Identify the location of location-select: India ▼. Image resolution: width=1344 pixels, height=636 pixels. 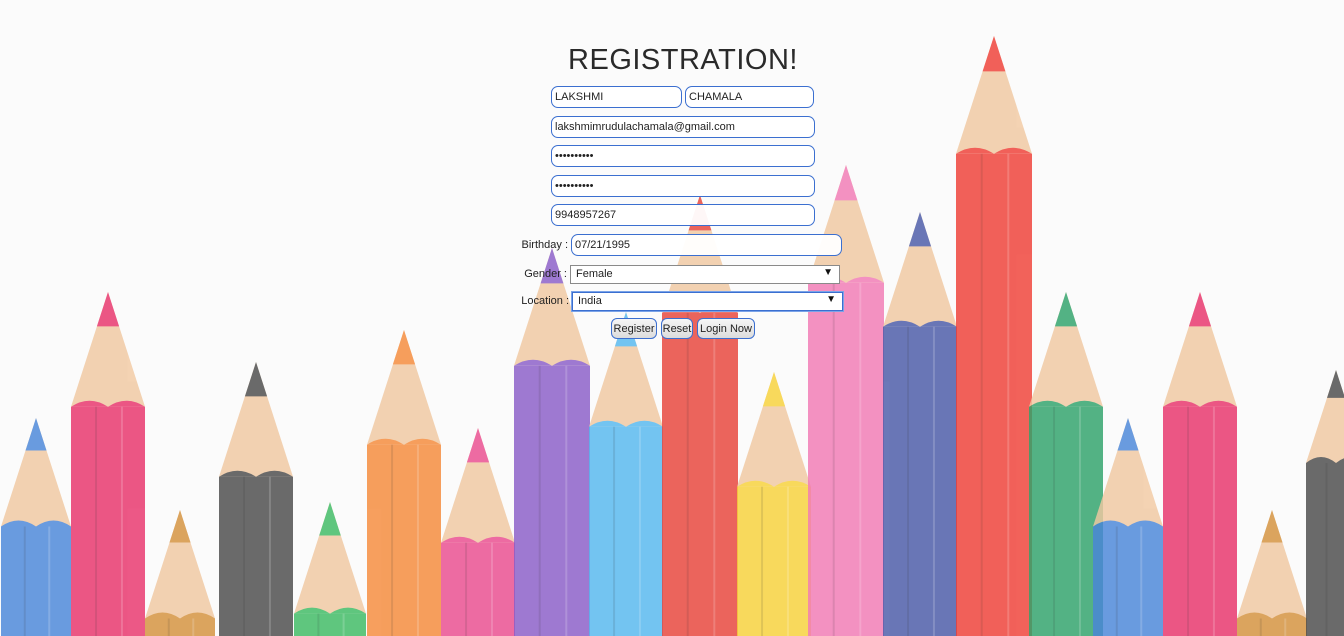
(707, 301).